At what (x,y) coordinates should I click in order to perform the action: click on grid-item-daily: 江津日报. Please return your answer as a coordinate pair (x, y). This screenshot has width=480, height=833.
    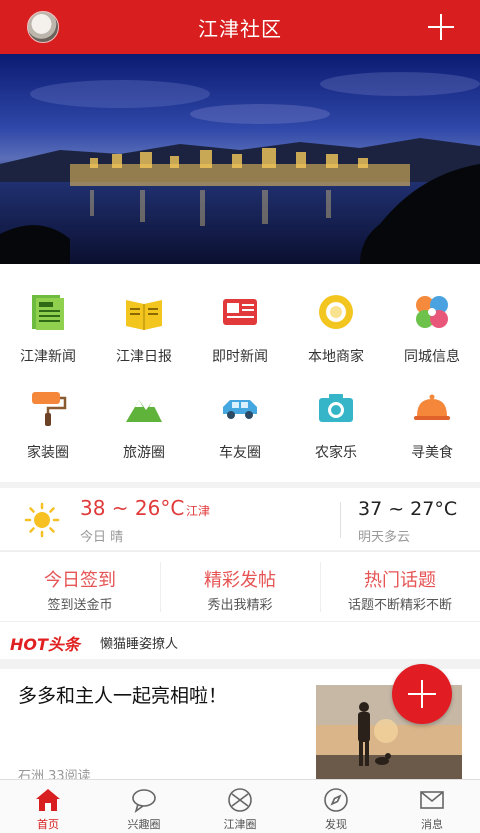
    Looking at the image, I should click on (144, 314).